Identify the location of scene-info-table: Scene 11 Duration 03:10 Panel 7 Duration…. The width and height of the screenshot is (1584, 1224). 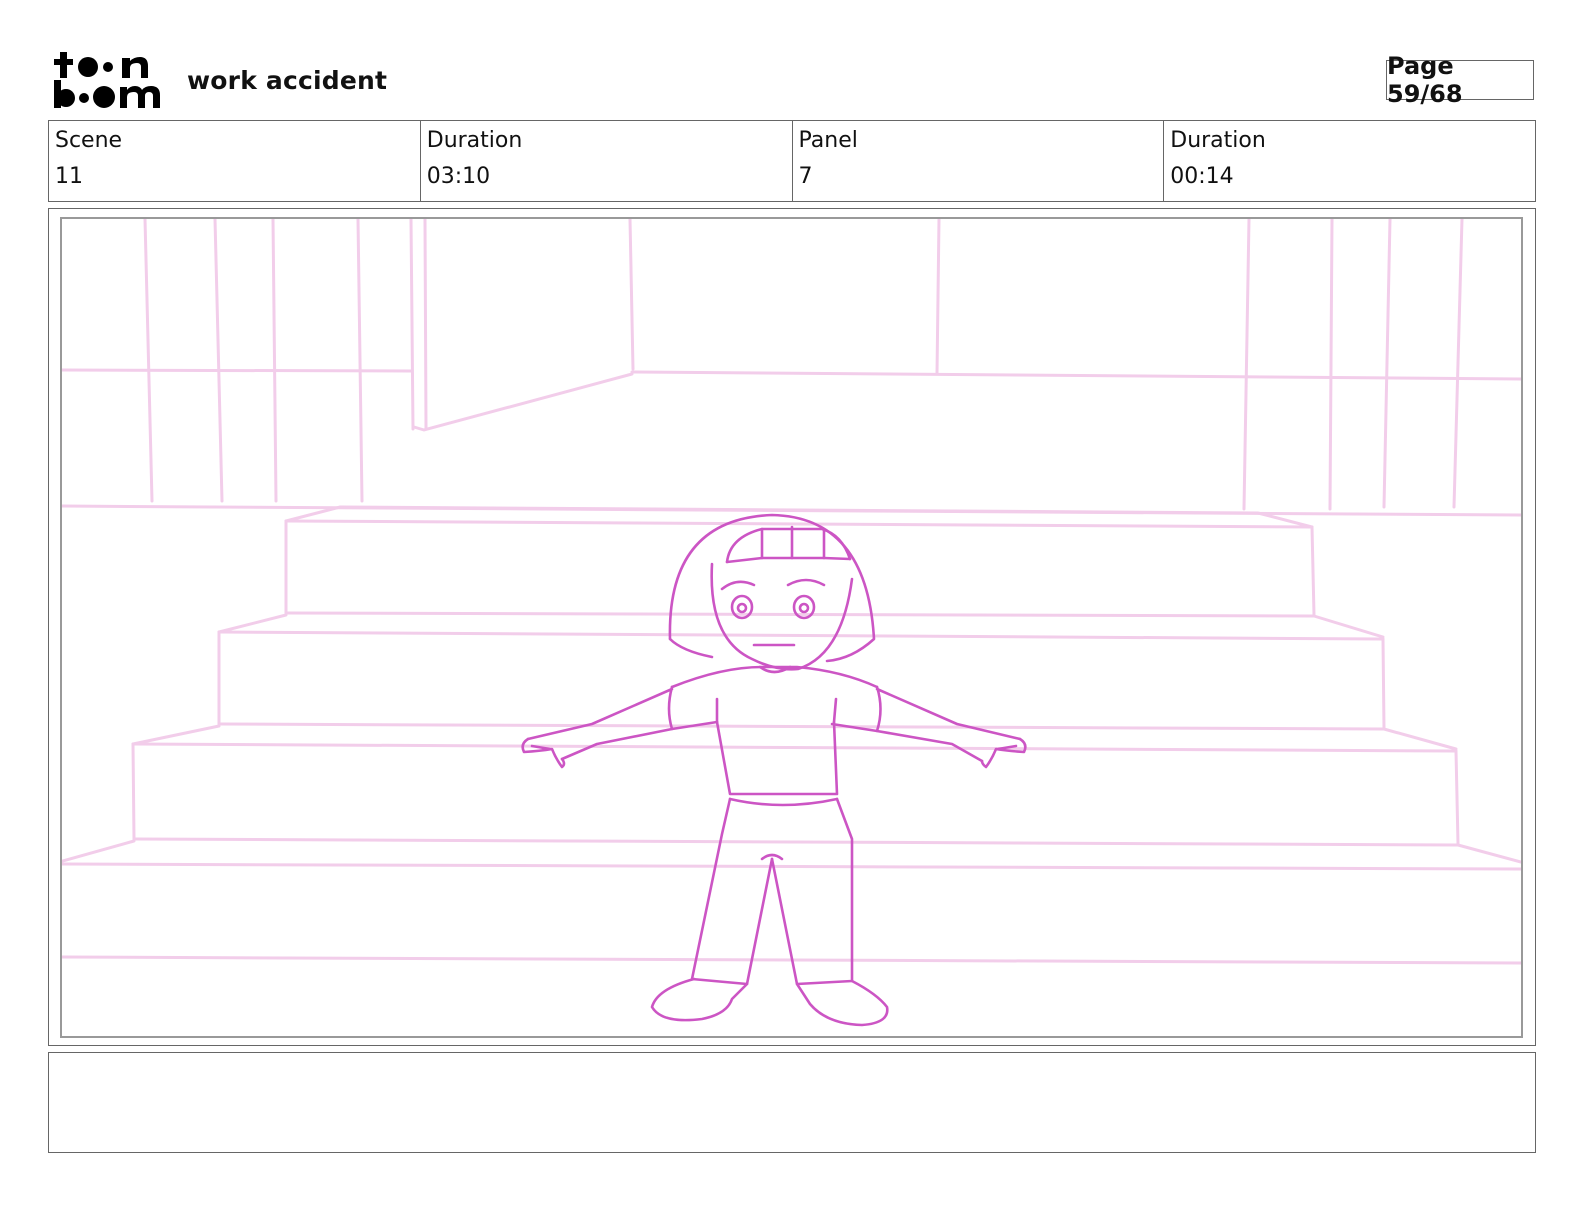
(792, 161).